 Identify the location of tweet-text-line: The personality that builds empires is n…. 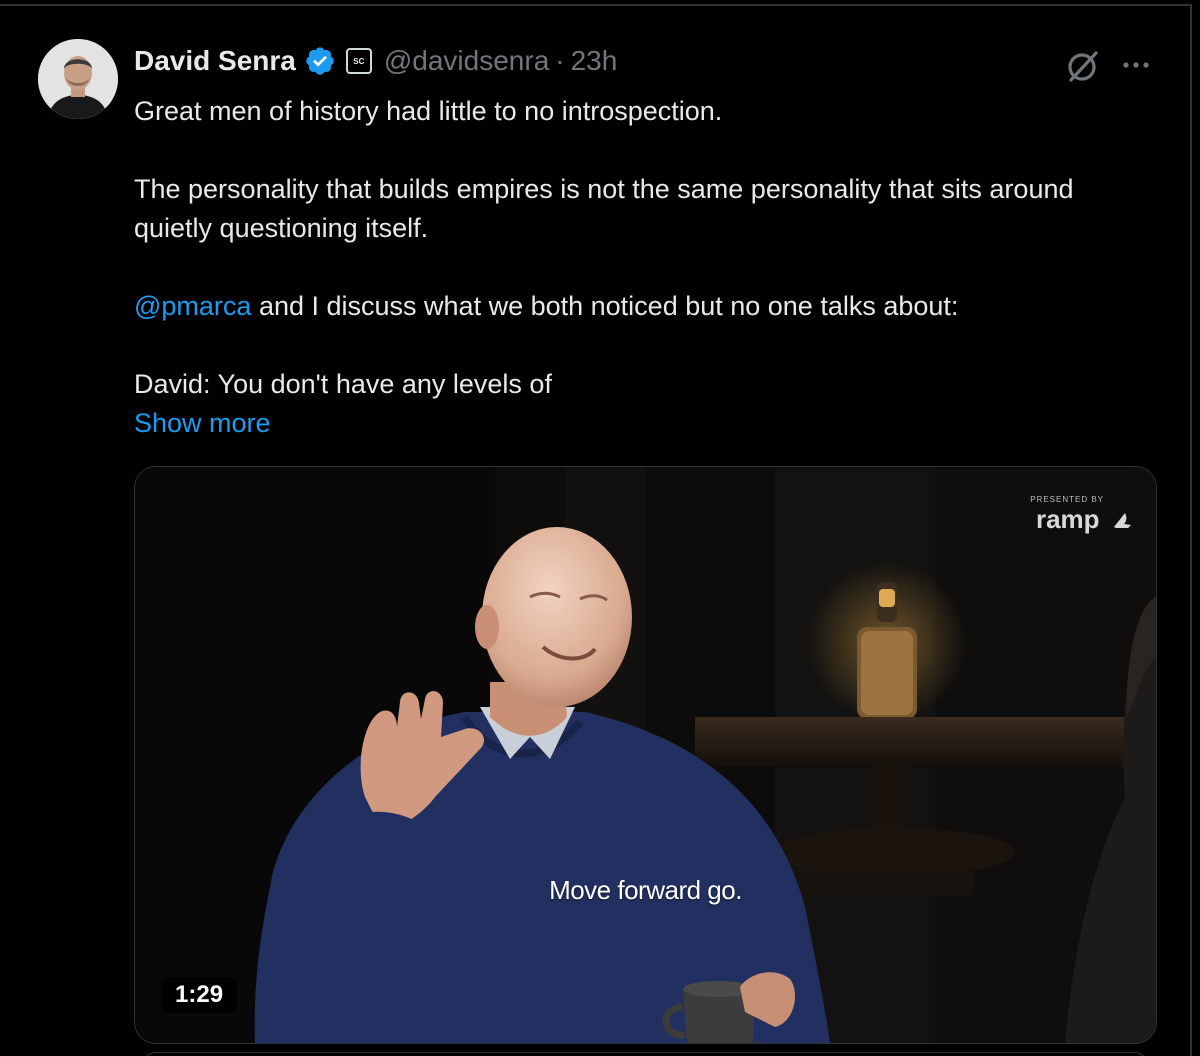
(604, 208).